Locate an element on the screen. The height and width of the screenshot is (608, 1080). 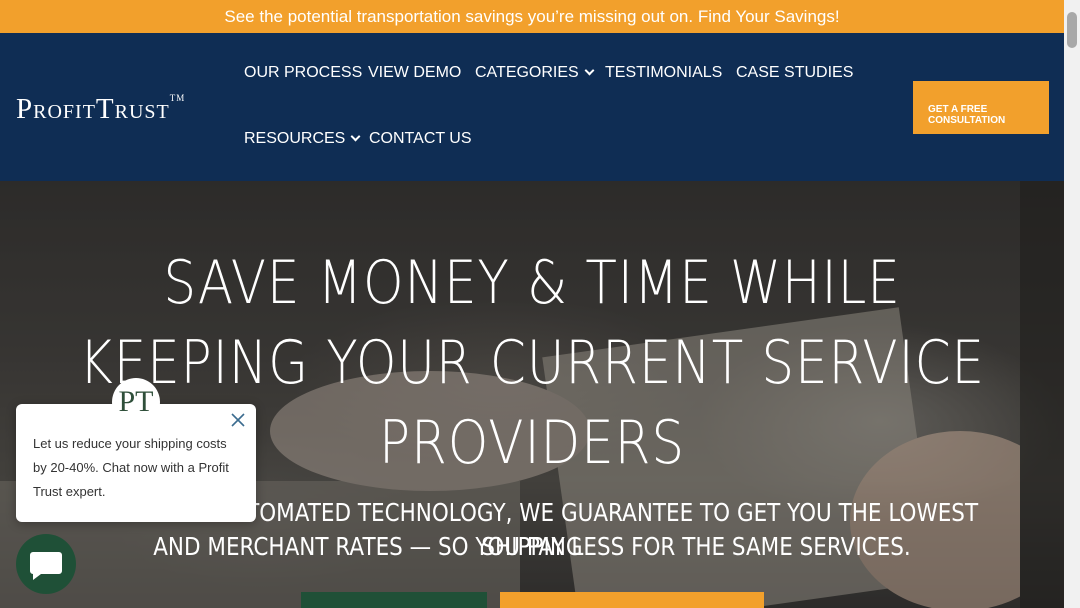
scrollbar-thumb is located at coordinates (1072, 30).